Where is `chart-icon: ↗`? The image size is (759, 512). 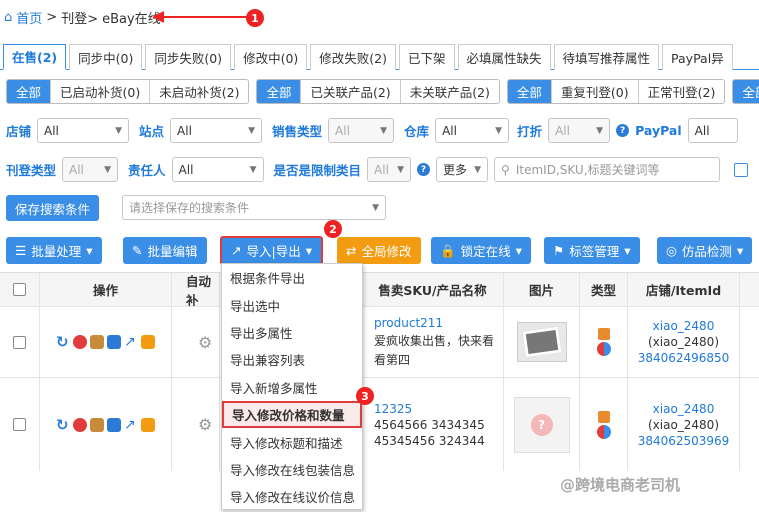
chart-icon: ↗ is located at coordinates (236, 250).